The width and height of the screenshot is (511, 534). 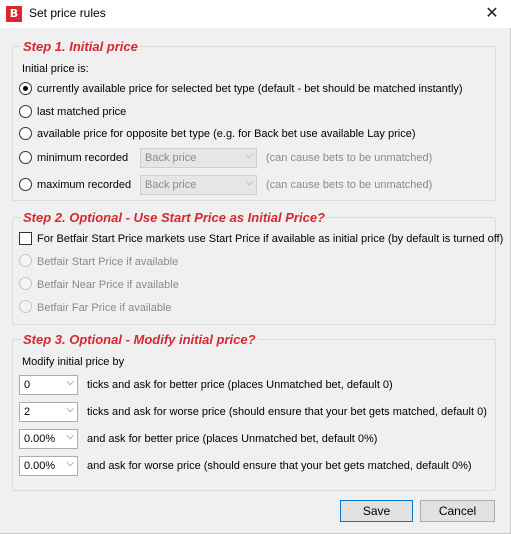 What do you see at coordinates (55, 69) in the screenshot?
I see `step1-intro: Initial price is:` at bounding box center [55, 69].